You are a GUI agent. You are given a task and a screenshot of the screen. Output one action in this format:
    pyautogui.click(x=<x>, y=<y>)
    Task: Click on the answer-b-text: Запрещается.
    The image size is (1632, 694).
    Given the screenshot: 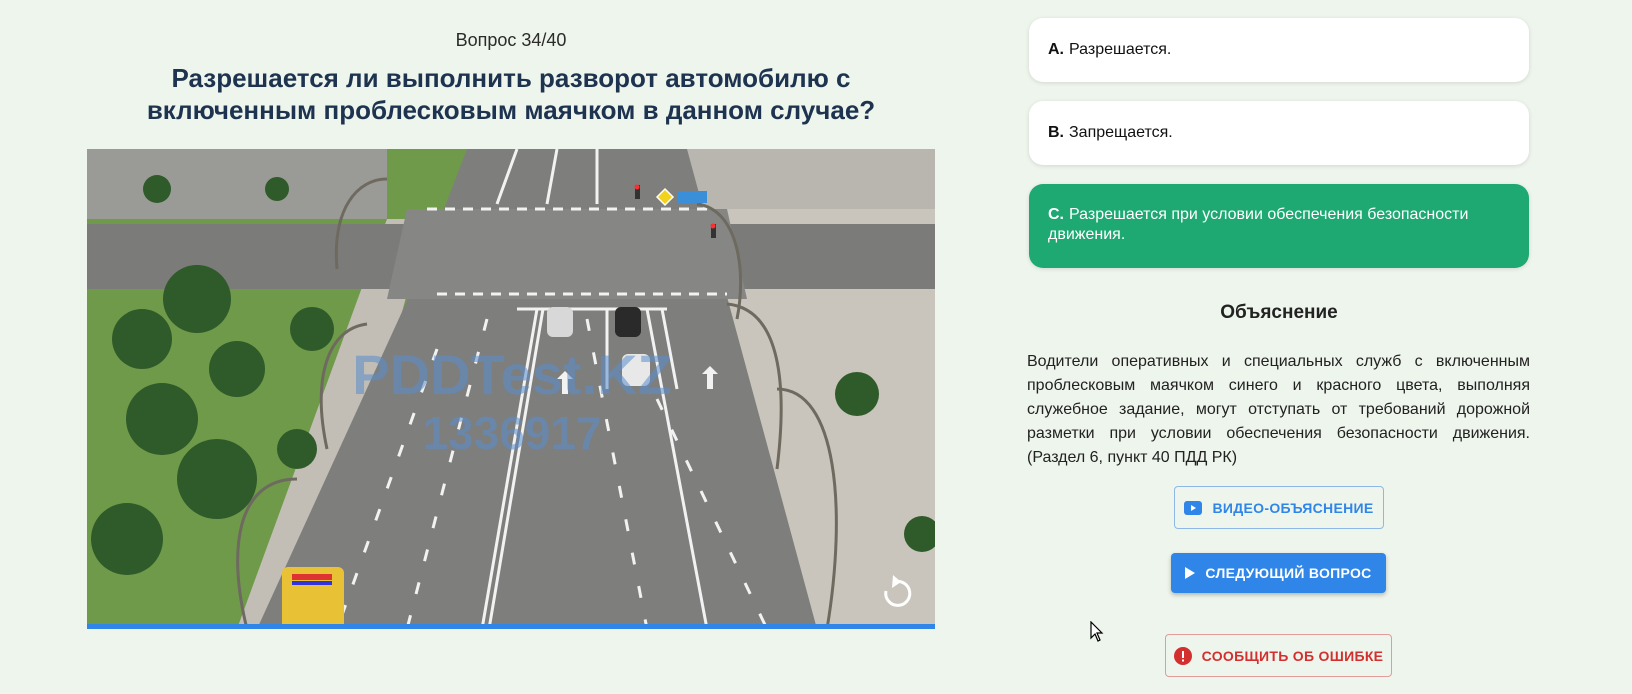 What is the action you would take?
    pyautogui.click(x=1121, y=132)
    